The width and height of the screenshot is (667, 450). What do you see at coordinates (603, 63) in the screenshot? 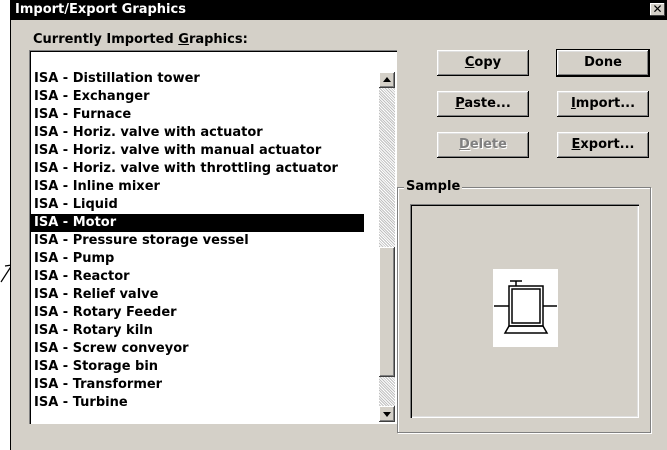
I see `done-button: Done` at bounding box center [603, 63].